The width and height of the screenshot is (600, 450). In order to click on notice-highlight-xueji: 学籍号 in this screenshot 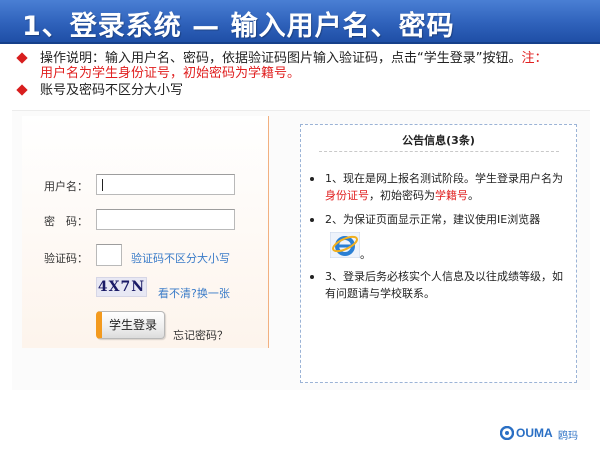, I will do `click(451, 195)`.